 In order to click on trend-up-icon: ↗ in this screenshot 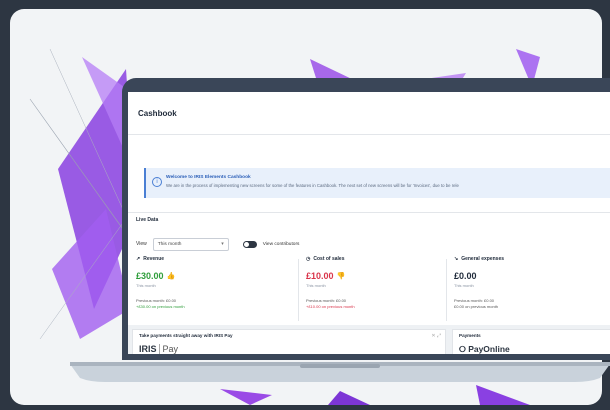, I will do `click(138, 259)`.